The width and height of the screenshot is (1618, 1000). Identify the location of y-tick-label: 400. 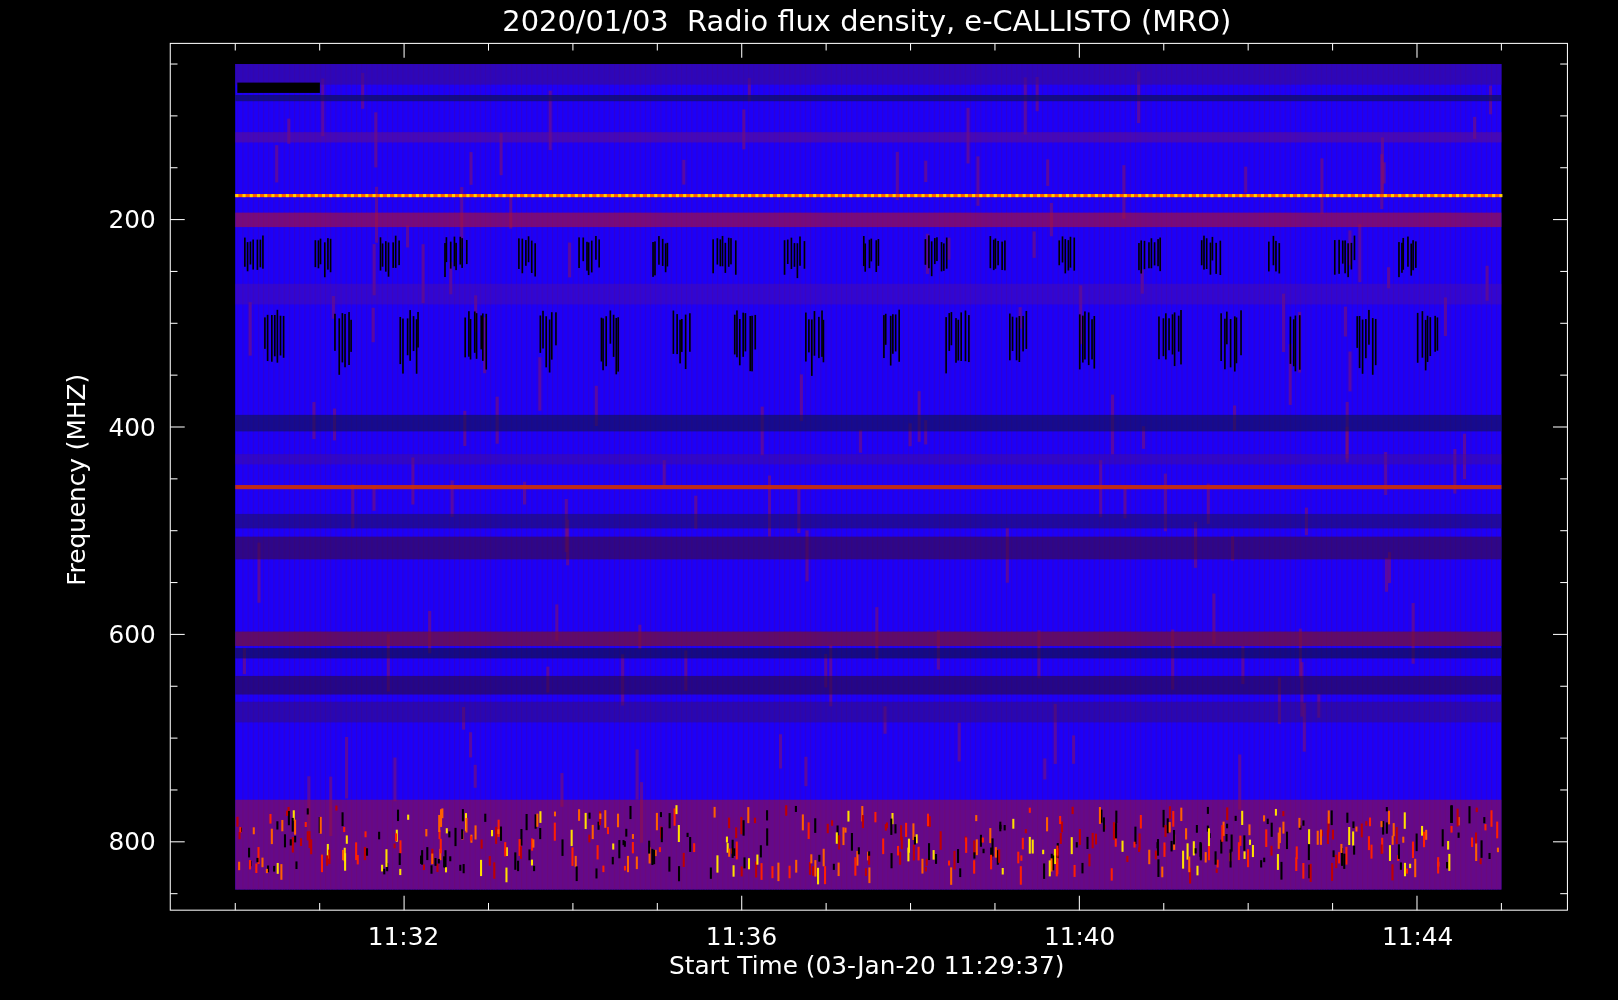
(132, 427).